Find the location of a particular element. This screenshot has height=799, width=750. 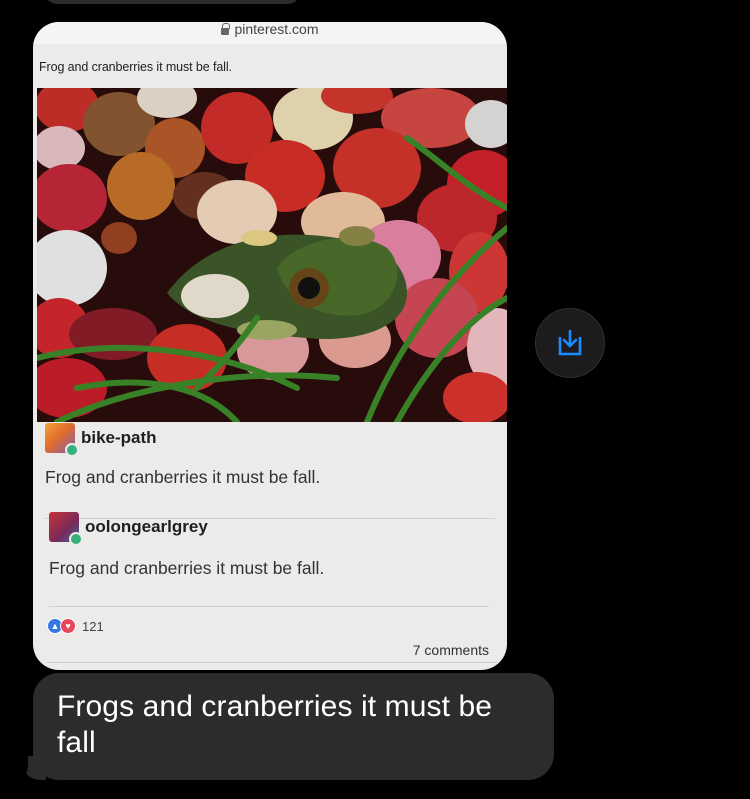

lock-icon is located at coordinates (226, 29).